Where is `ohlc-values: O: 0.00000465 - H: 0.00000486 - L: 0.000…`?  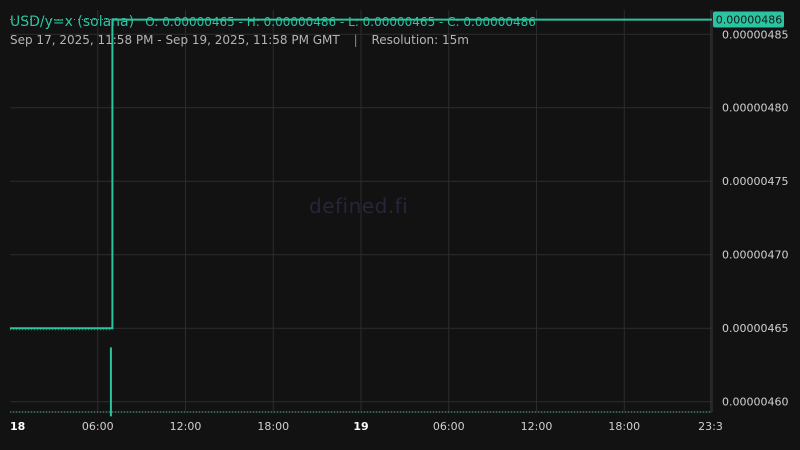 ohlc-values: O: 0.00000465 - H: 0.00000486 - L: 0.000… is located at coordinates (340, 22).